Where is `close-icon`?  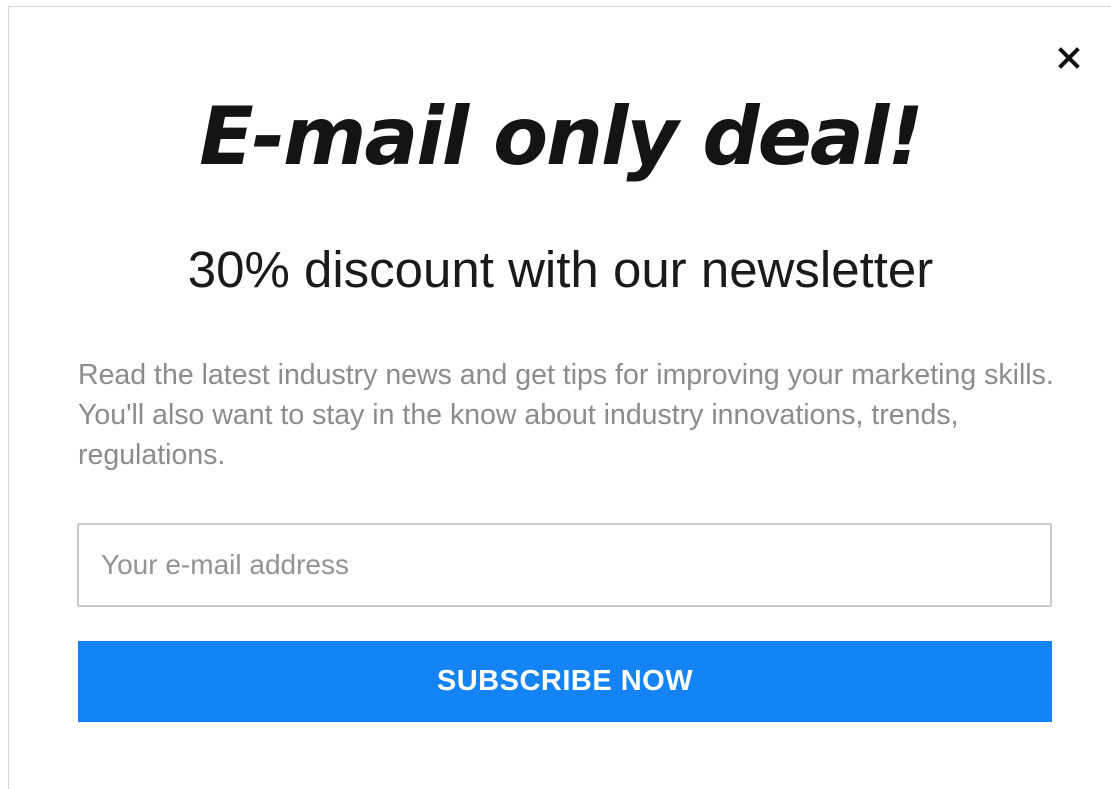 close-icon is located at coordinates (1069, 58).